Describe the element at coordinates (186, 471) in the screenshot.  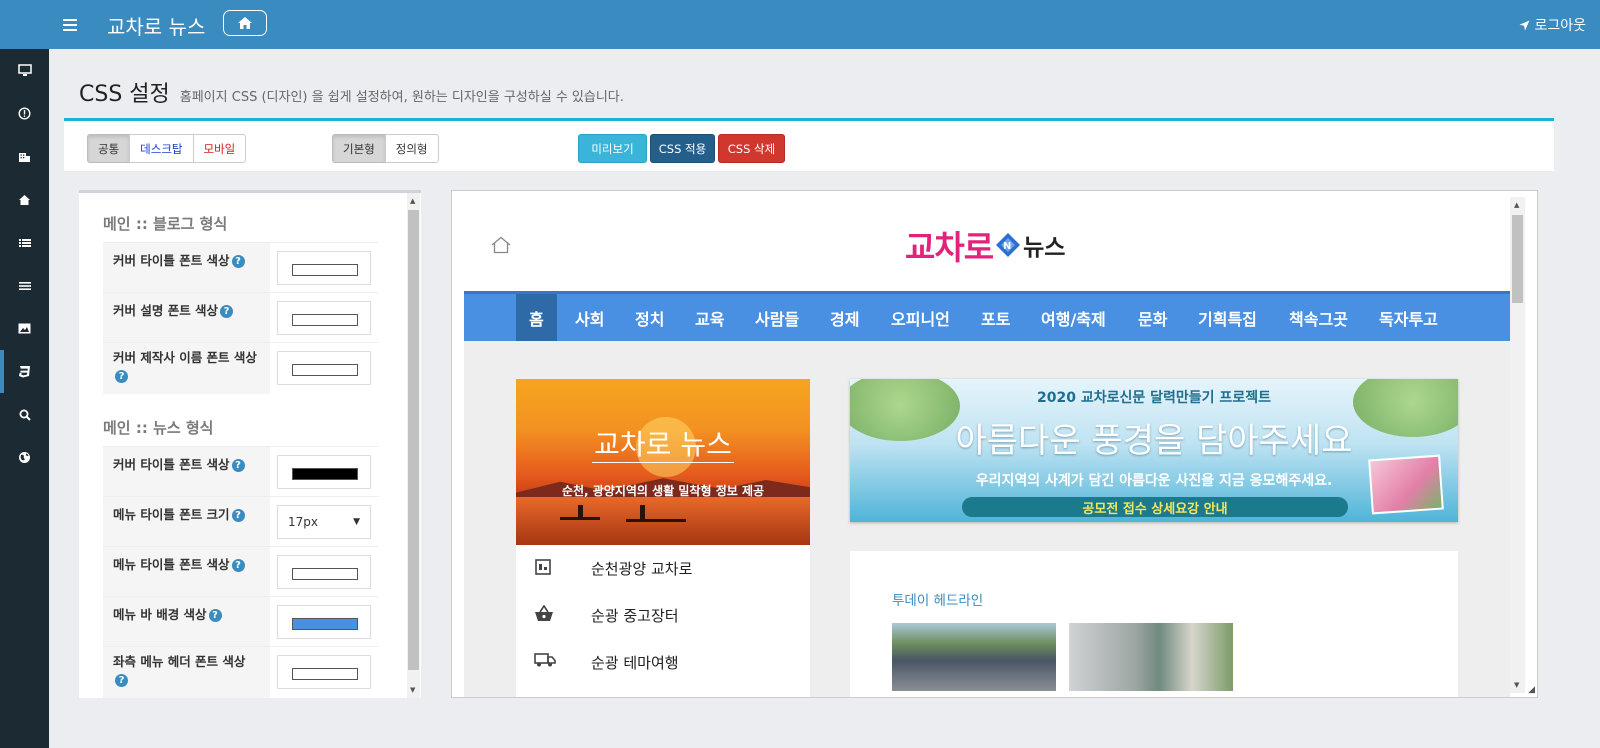
I see `setting-label: 커버 타이틀 폰트 색상?` at that location.